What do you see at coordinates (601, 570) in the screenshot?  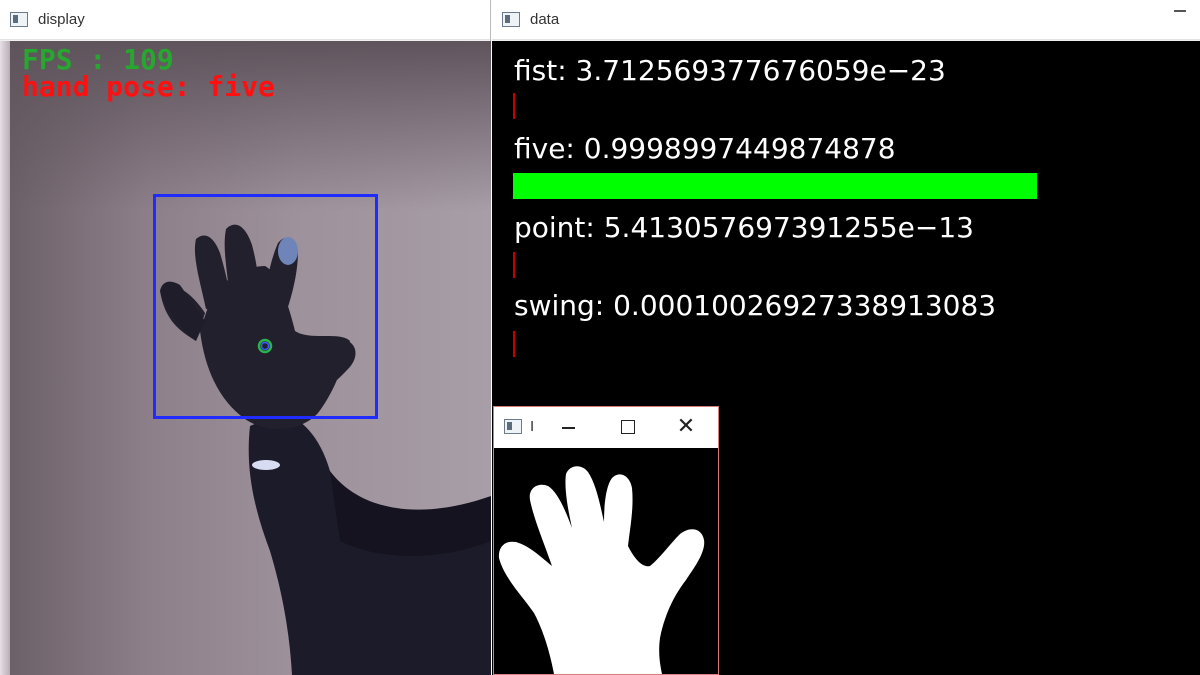 I see `hand-silhouette-mask` at bounding box center [601, 570].